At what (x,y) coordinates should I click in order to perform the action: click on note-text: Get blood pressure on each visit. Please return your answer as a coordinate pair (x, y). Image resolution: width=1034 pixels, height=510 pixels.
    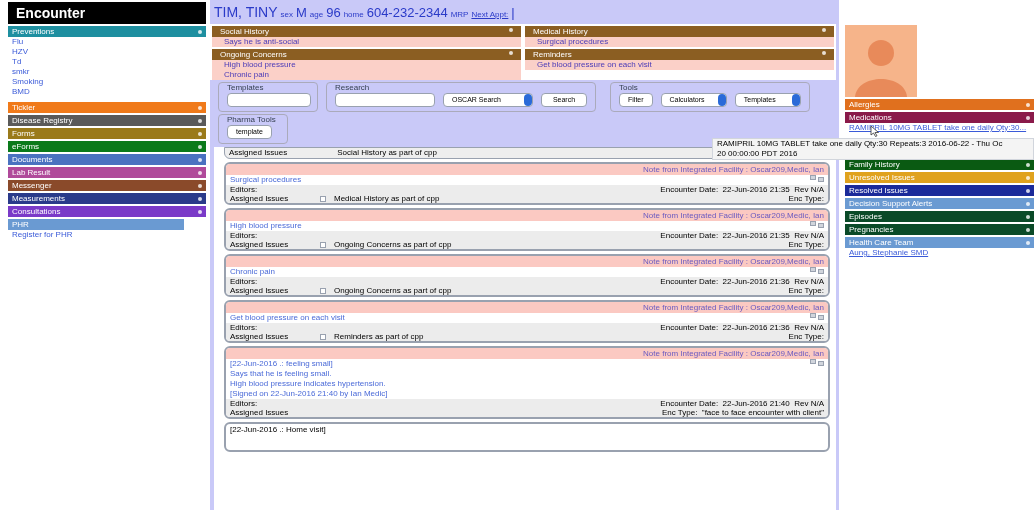
    Looking at the image, I should click on (287, 318).